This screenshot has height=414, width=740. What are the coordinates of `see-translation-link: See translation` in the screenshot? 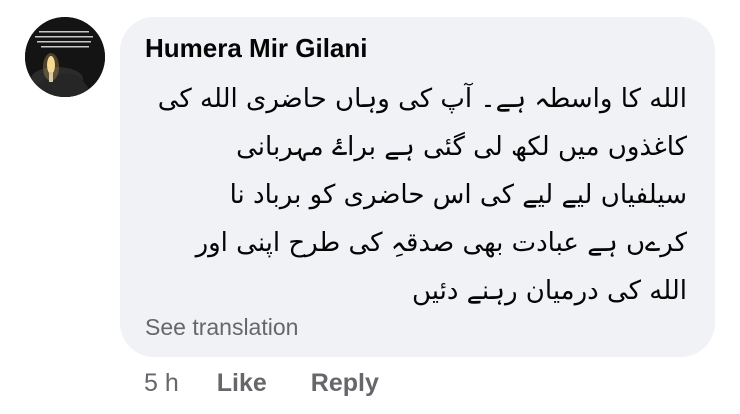 It's located at (221, 327).